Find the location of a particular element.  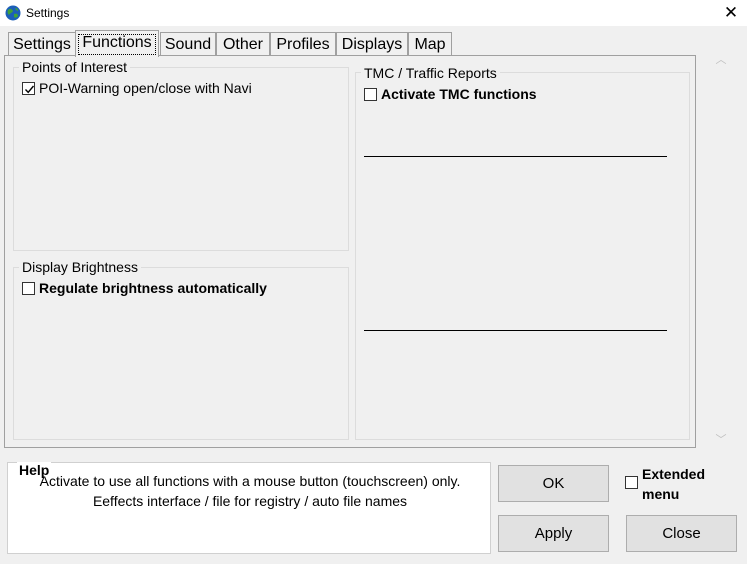

scroll-down-button: ﹀ is located at coordinates (721, 440).